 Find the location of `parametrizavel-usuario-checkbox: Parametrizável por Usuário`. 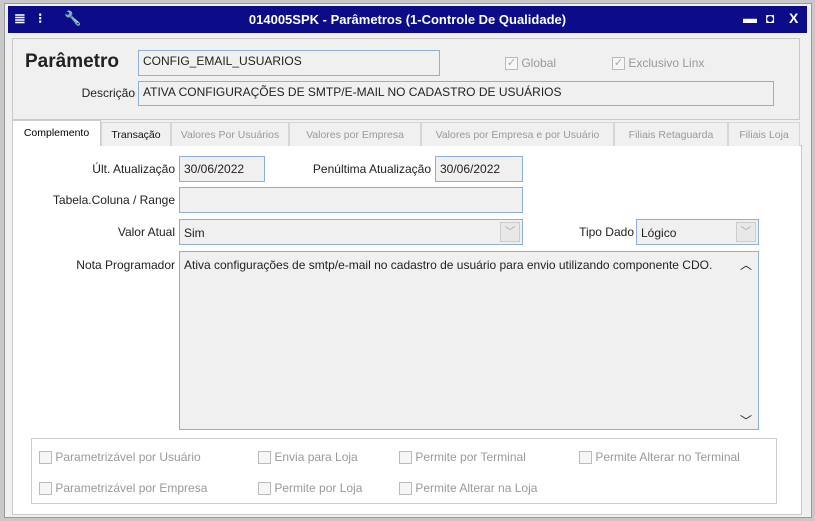

parametrizavel-usuario-checkbox: Parametrizável por Usuário is located at coordinates (120, 457).